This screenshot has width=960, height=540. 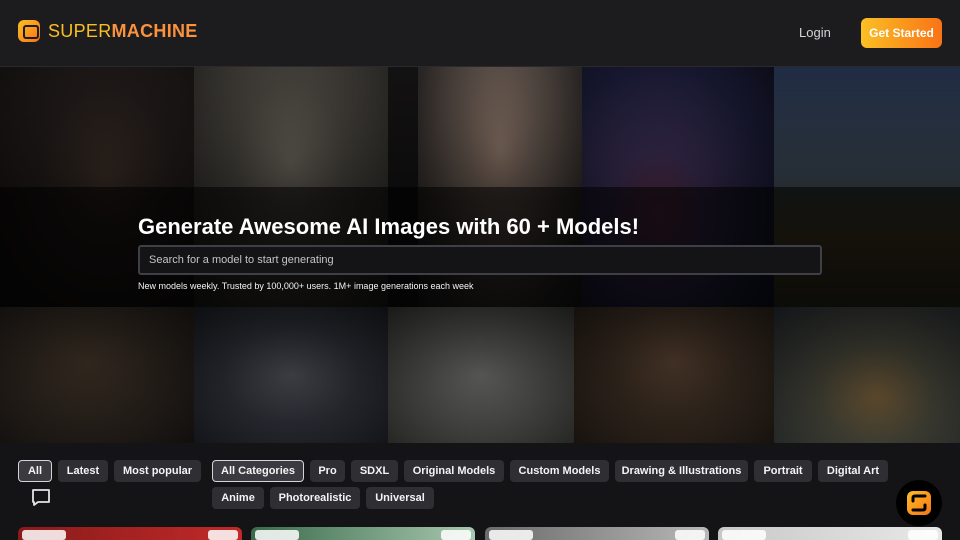 I want to click on category-chip-digital-art: Digital Art, so click(x=853, y=471).